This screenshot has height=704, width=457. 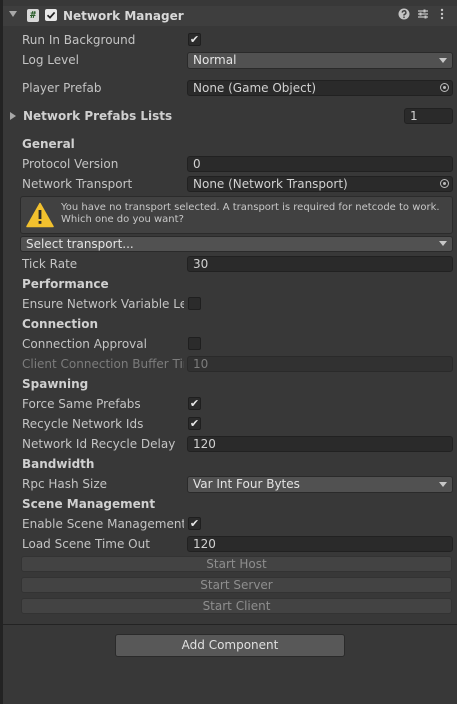 What do you see at coordinates (228, 40) in the screenshot?
I see `row-run-in-background: Run In Background ✔` at bounding box center [228, 40].